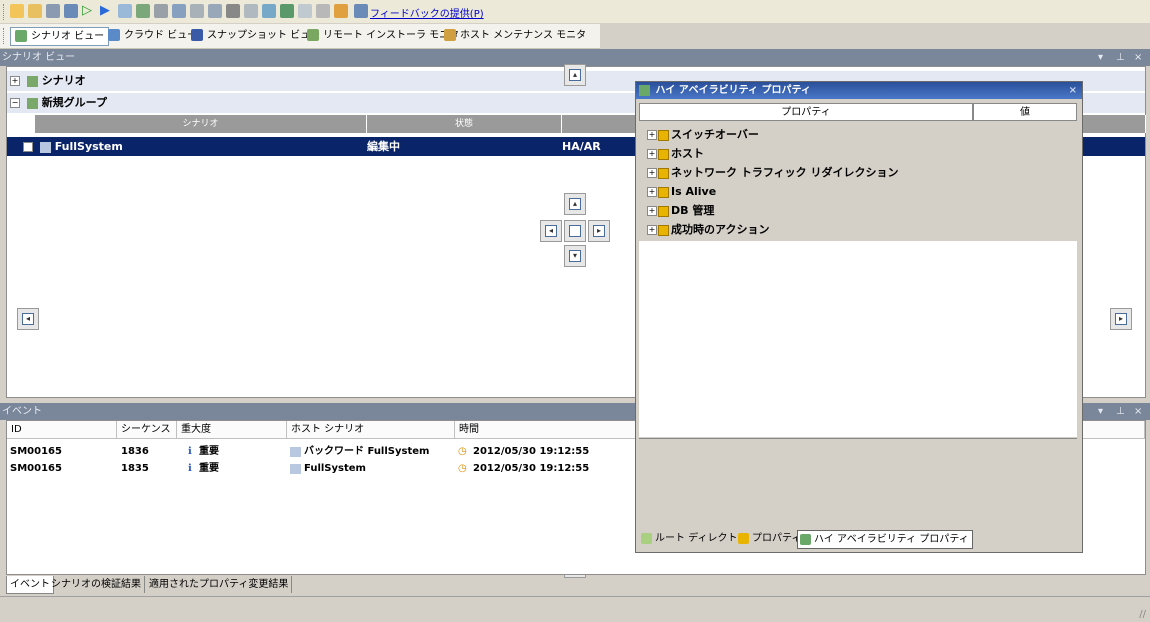  Describe the element at coordinates (17, 11) in the screenshot. I see `new-scenario-icon` at that location.